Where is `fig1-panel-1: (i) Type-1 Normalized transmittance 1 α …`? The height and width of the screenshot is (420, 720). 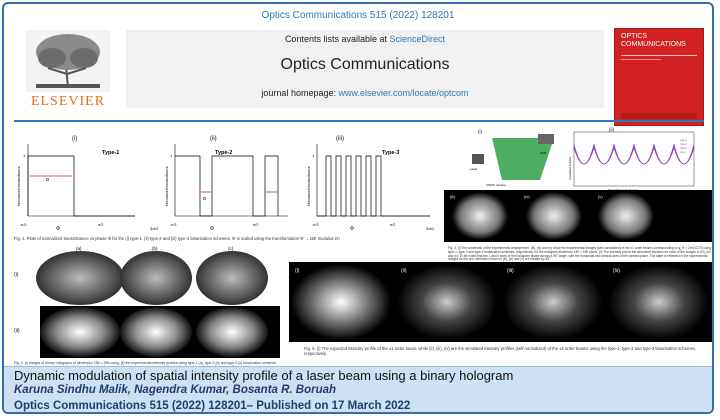
fig1-panel-1: (i) Type-1 Normalized transmittance 1 α … is located at coordinates (76, 184).